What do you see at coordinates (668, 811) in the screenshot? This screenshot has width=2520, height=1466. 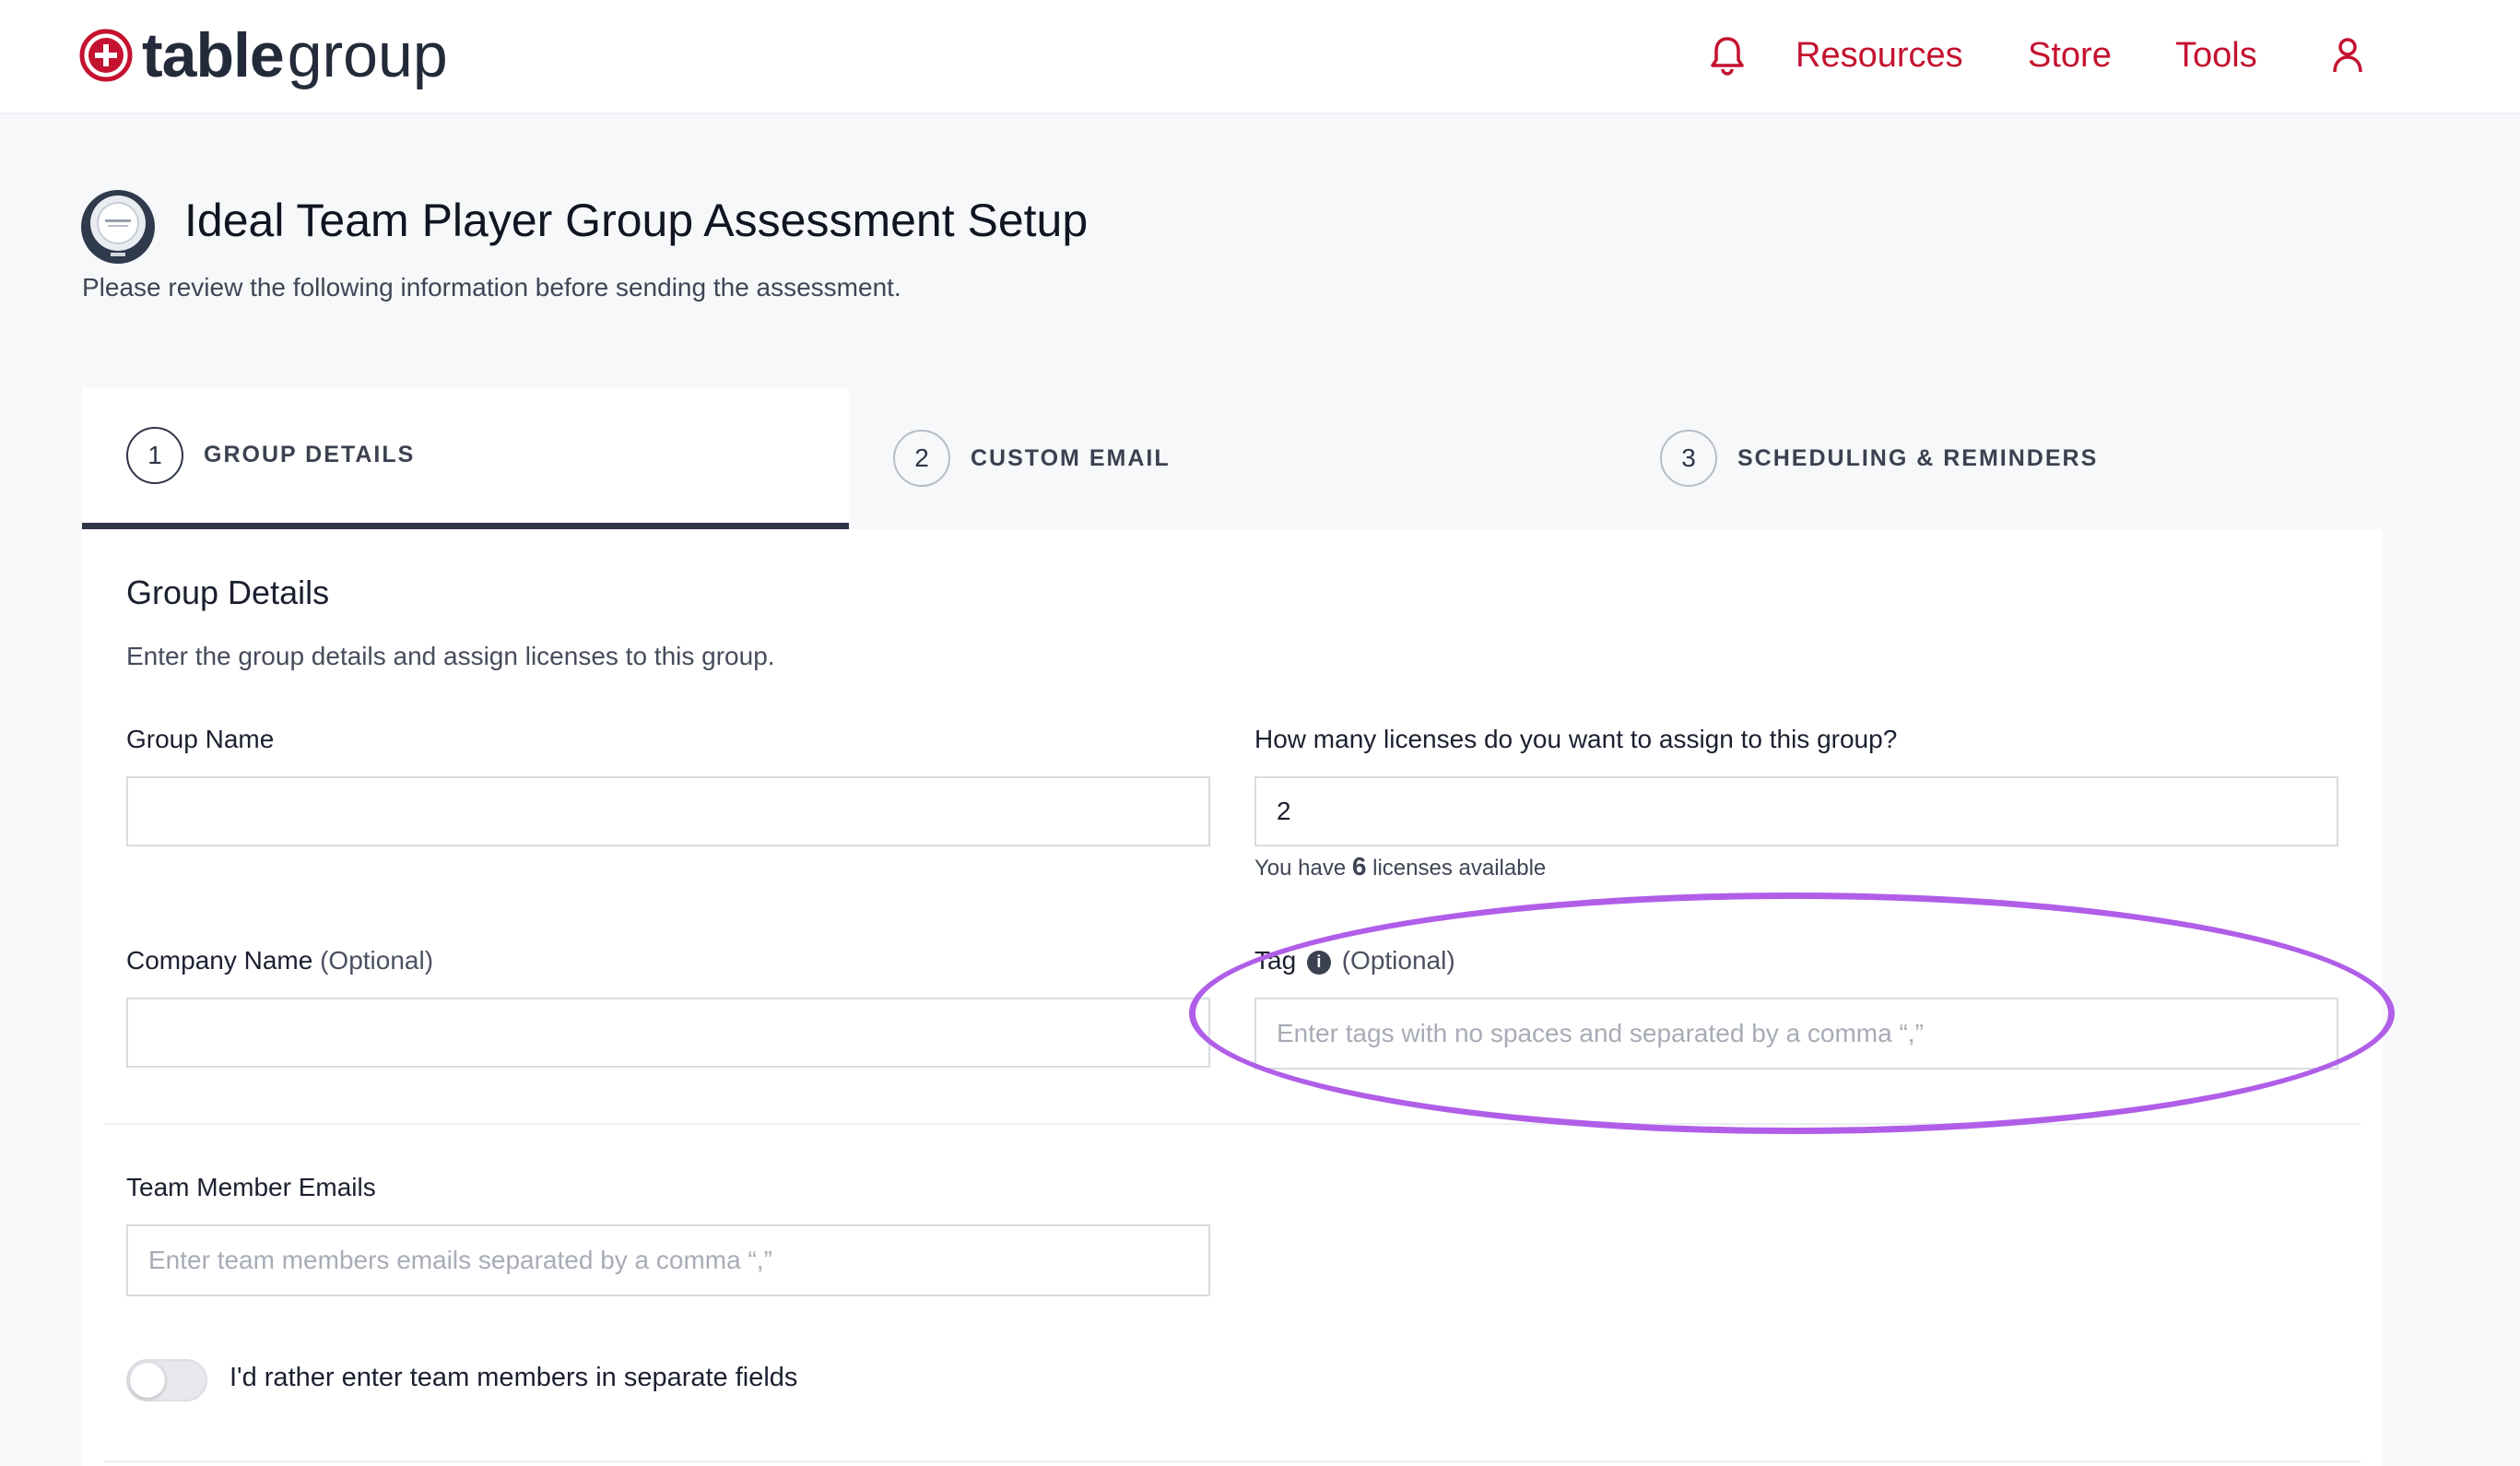 I see `group-name-input` at bounding box center [668, 811].